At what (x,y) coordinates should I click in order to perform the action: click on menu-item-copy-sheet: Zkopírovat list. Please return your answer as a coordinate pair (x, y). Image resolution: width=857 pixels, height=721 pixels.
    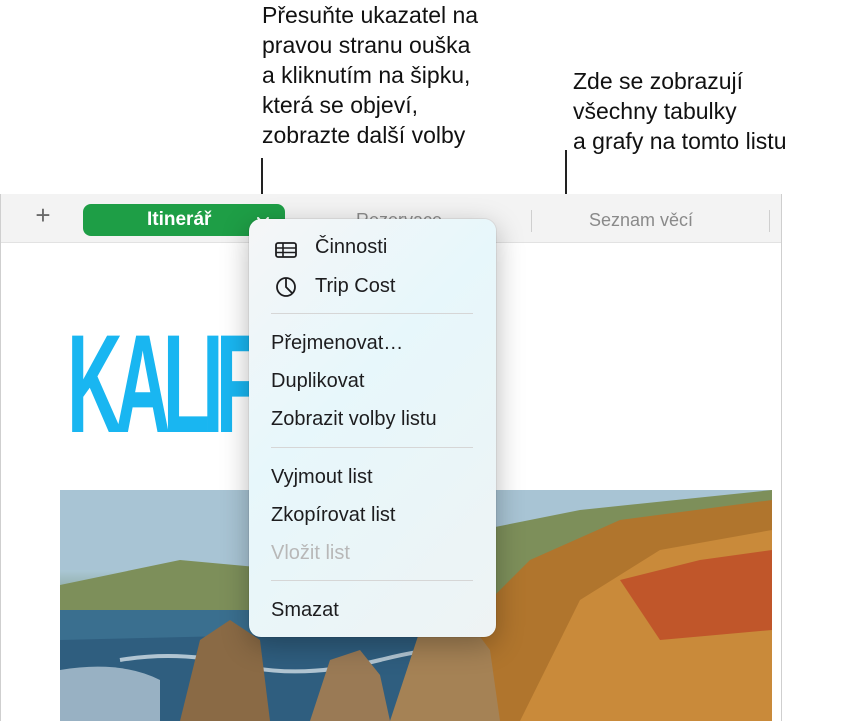
    Looking at the image, I should click on (372, 515).